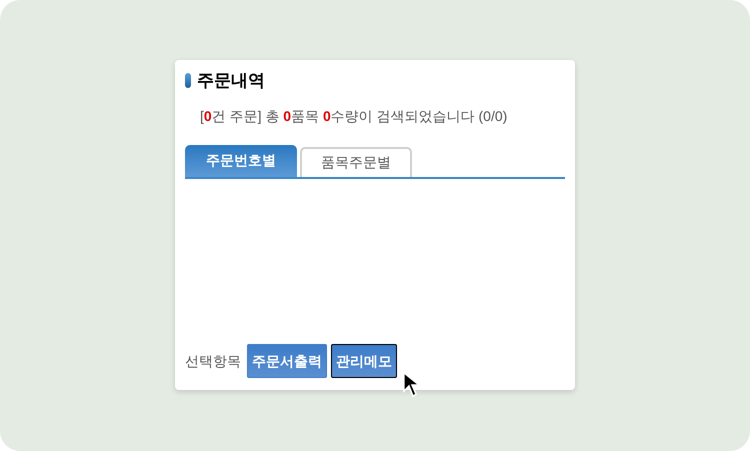  What do you see at coordinates (213, 361) in the screenshot?
I see `selection-label: 선택항목` at bounding box center [213, 361].